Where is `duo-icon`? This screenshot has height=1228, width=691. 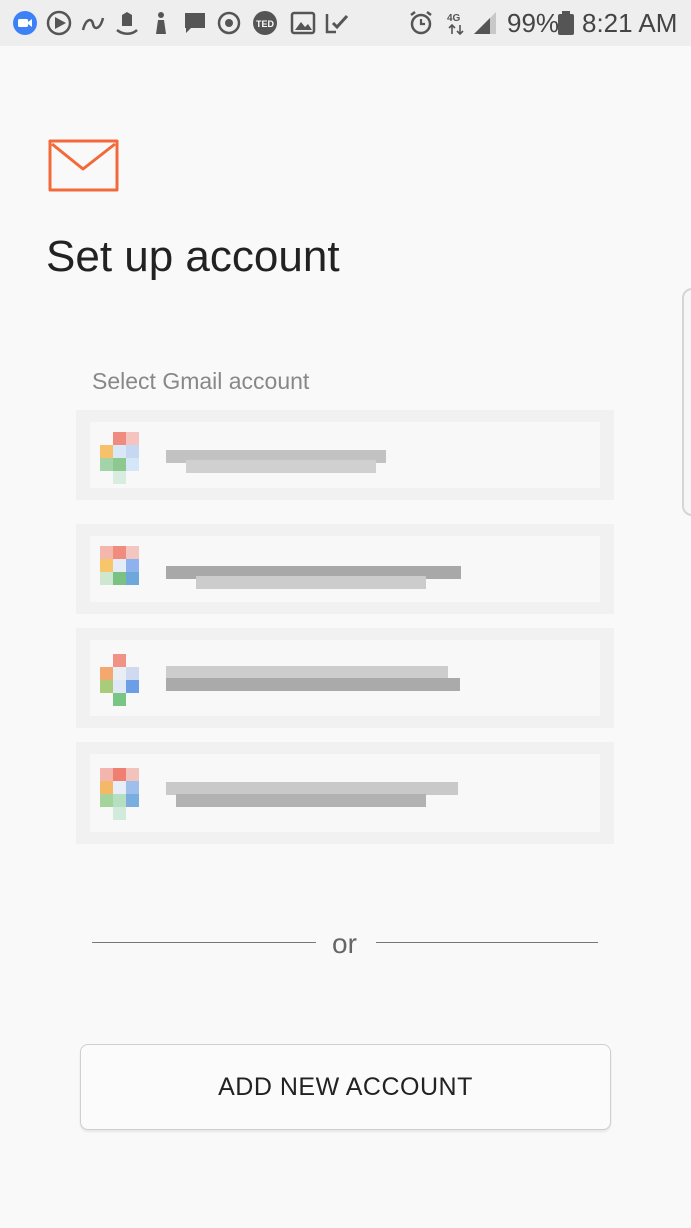
duo-icon is located at coordinates (25, 23).